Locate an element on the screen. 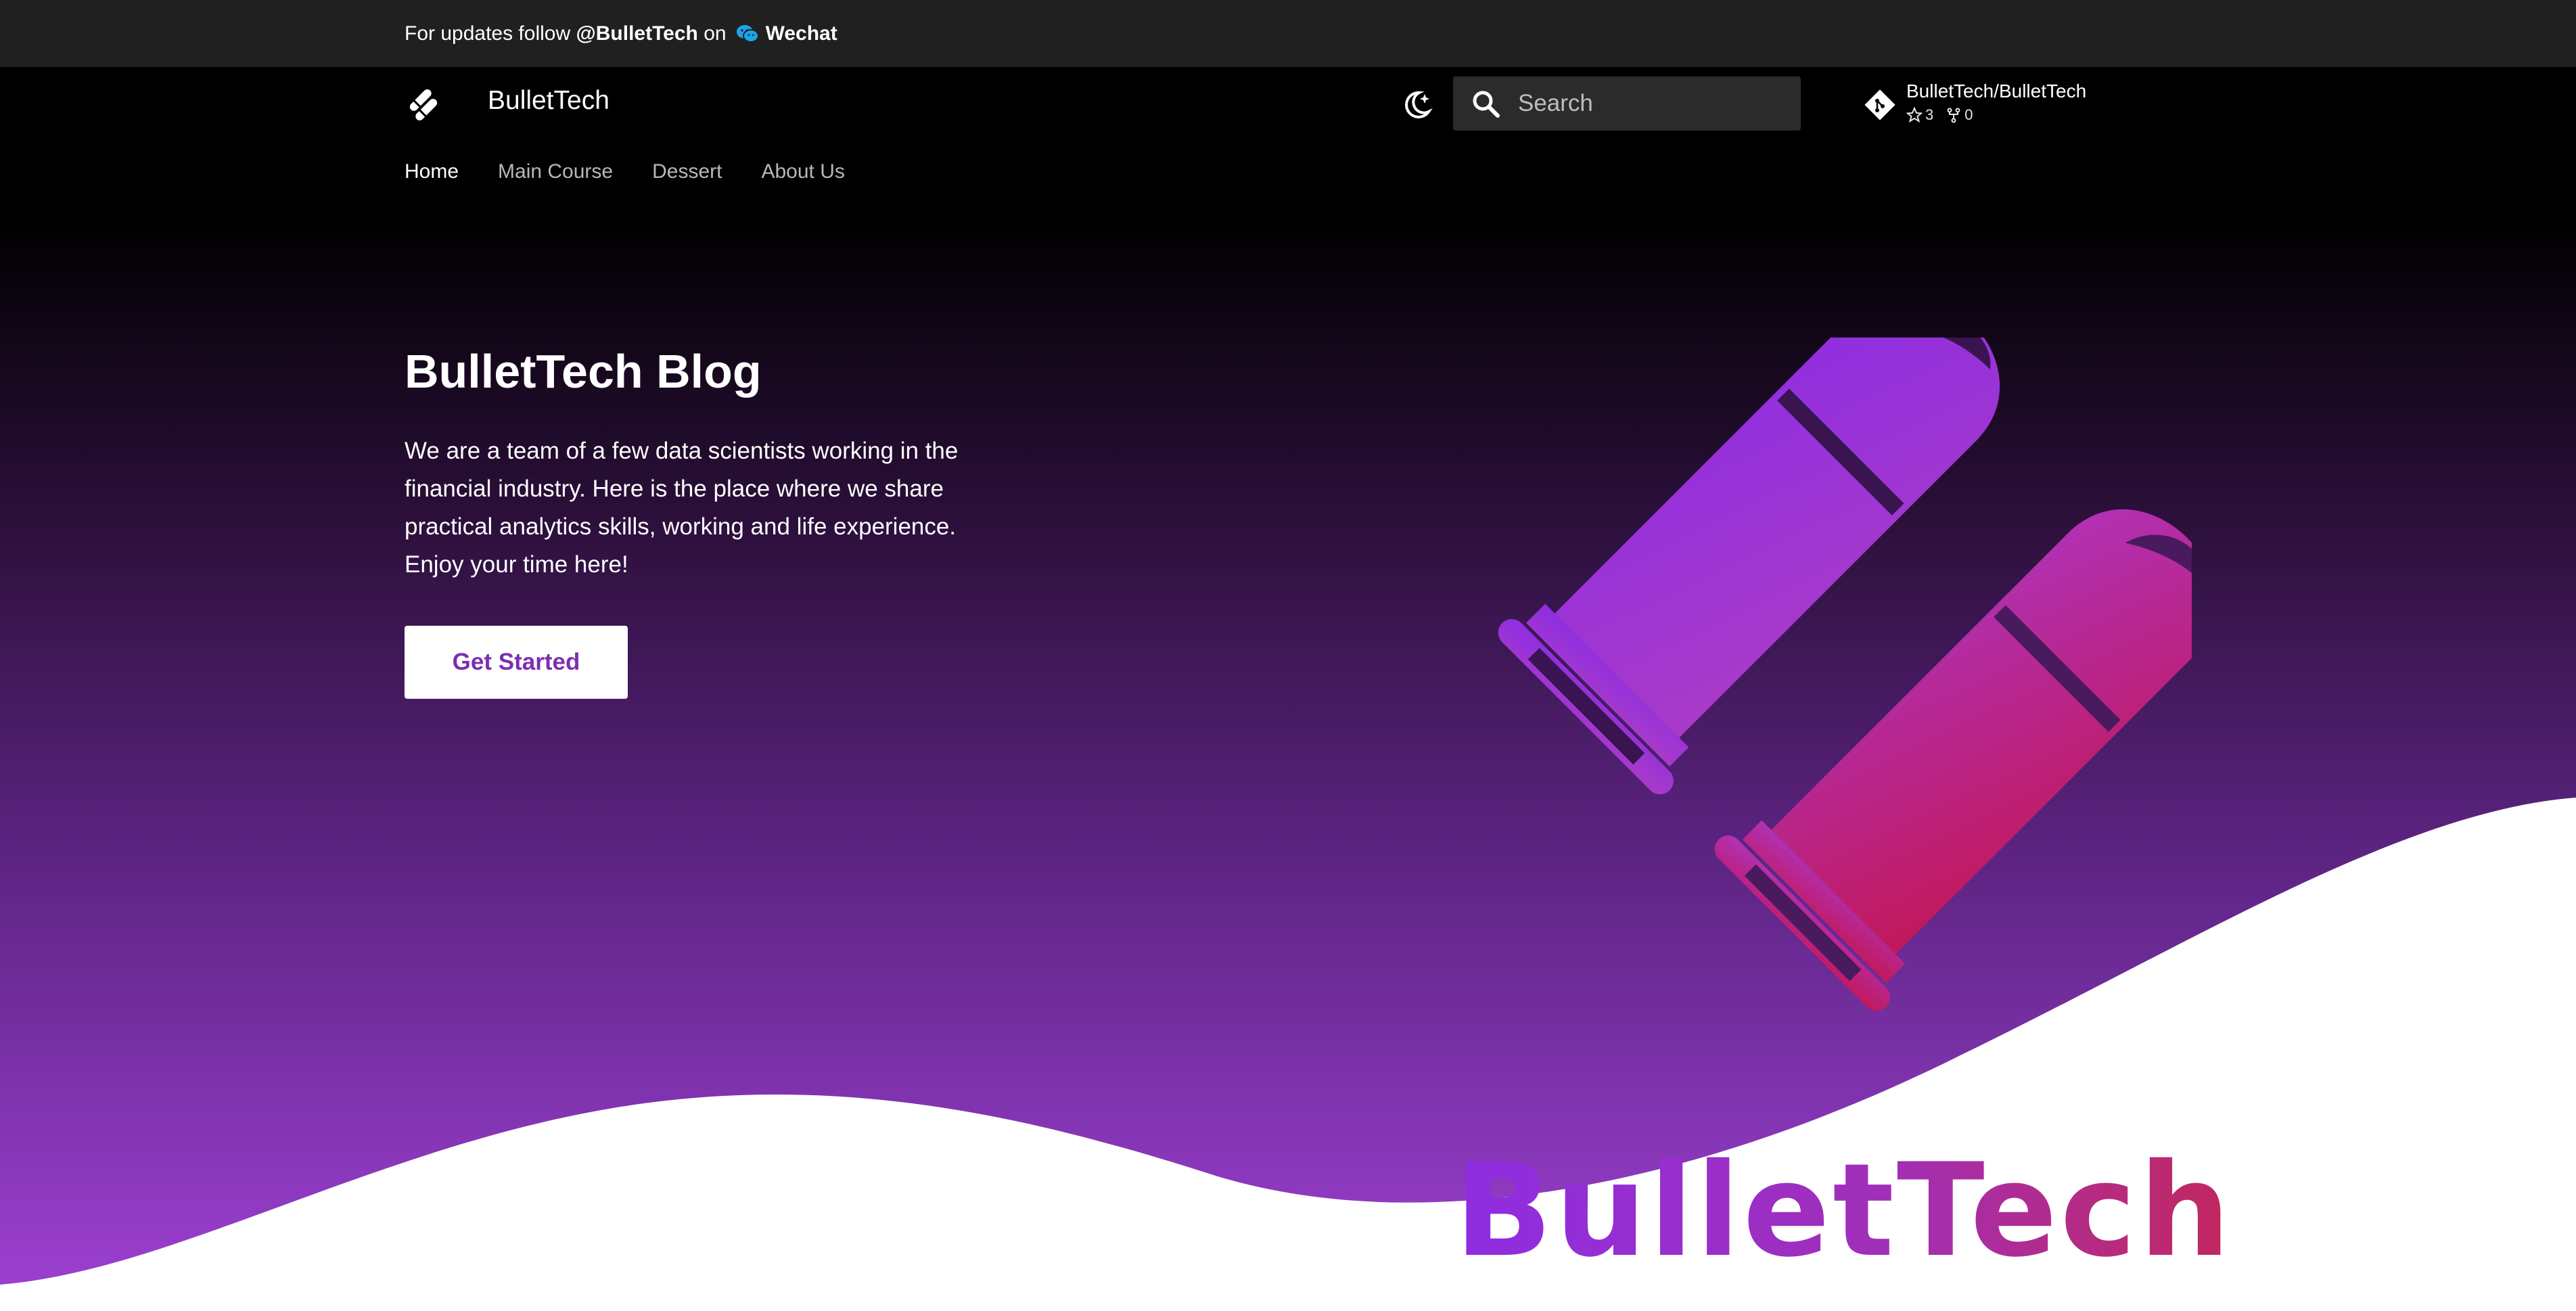  announcement-content: For updates follow @BulletTech on Wechat is located at coordinates (621, 33).